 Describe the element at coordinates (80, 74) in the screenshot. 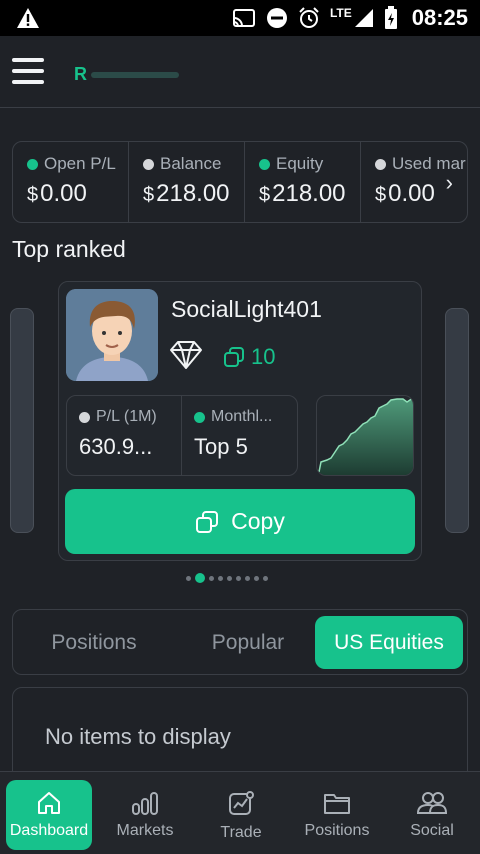

I see `logo-mark-icon: R` at that location.